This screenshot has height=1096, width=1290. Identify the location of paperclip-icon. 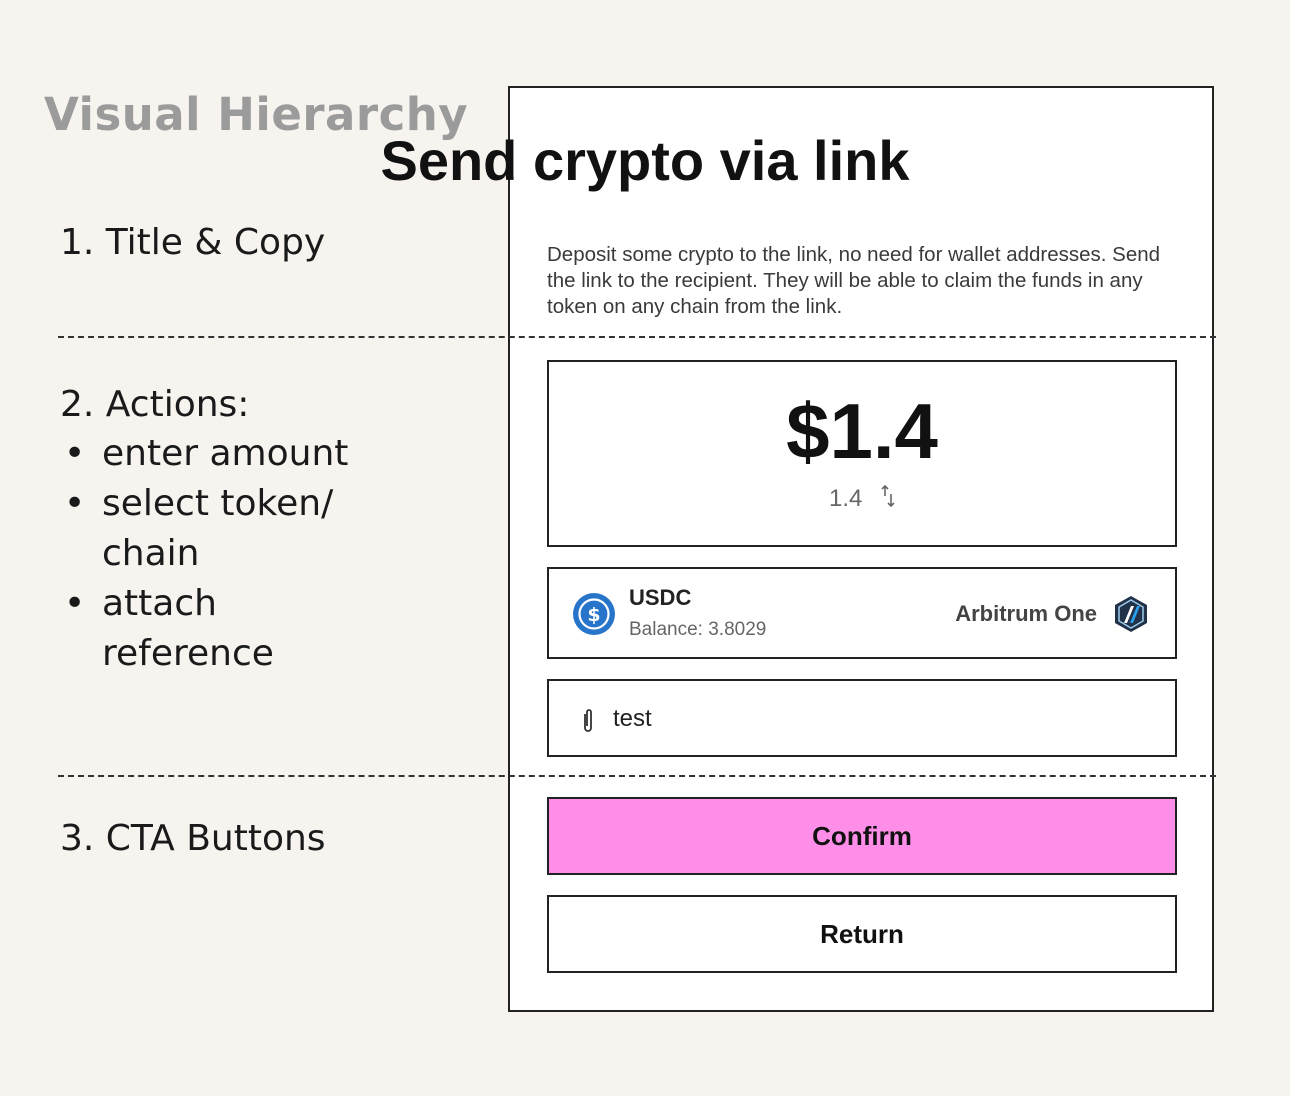
(588, 720).